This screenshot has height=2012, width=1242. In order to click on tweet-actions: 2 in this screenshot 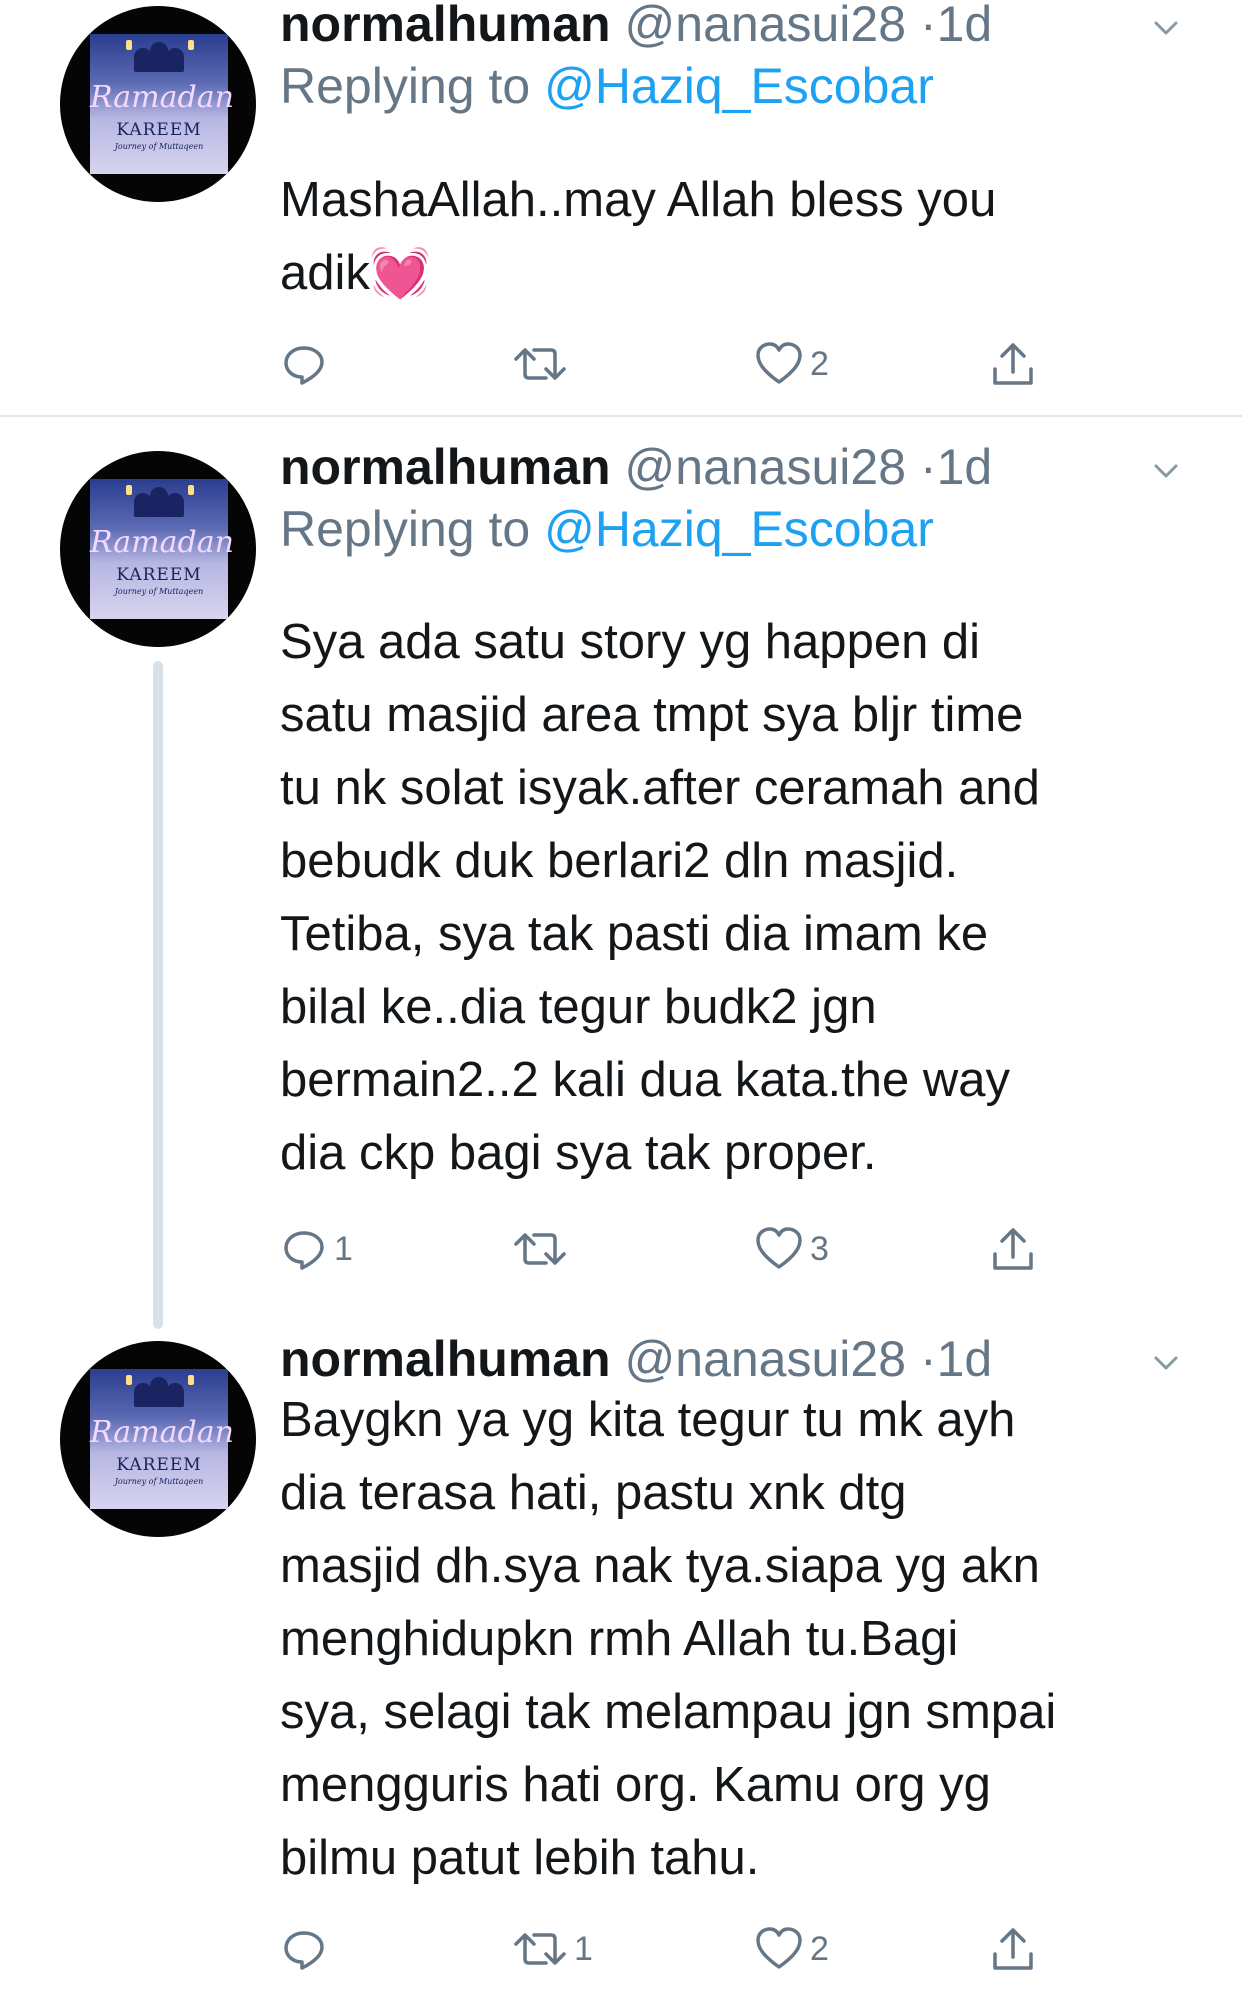, I will do `click(670, 364)`.